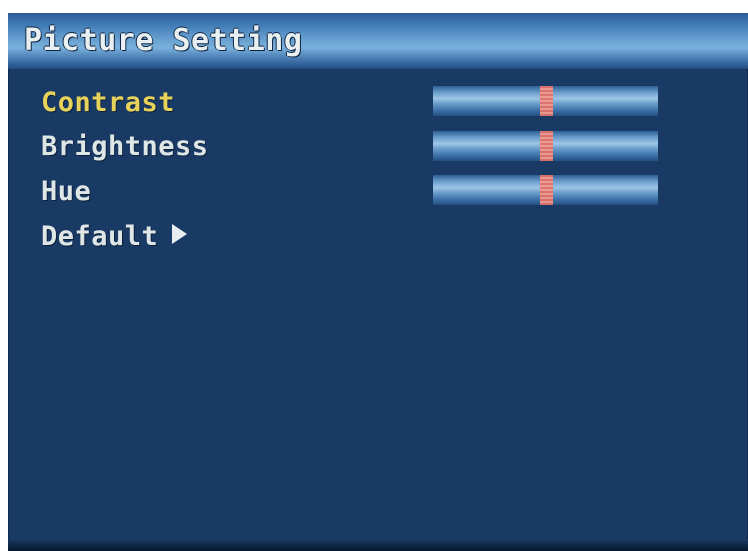  I want to click on menu-item-contrast: Contrast, so click(108, 102).